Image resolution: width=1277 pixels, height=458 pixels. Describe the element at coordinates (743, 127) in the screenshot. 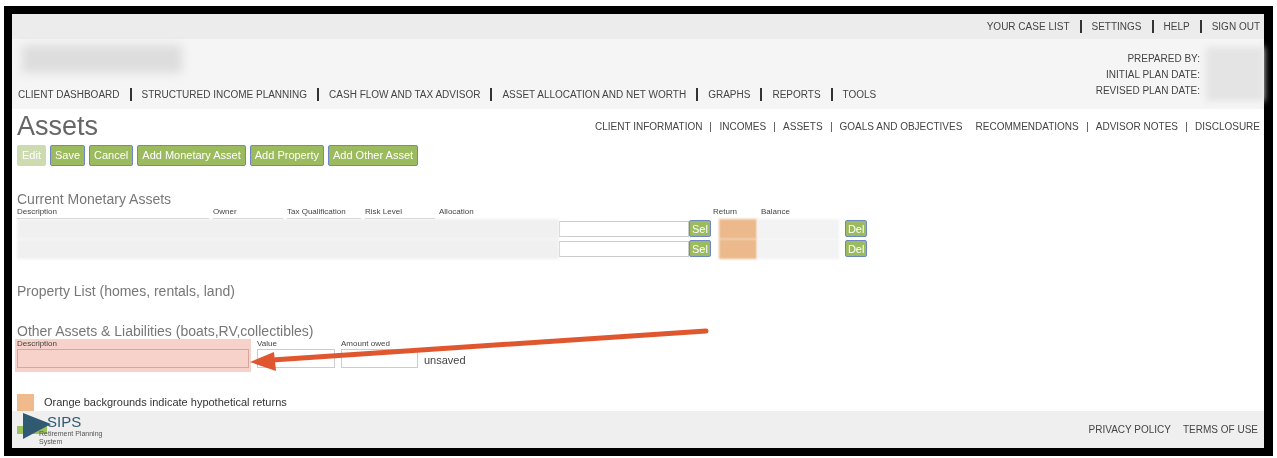

I see `section-link: INCOMES` at that location.